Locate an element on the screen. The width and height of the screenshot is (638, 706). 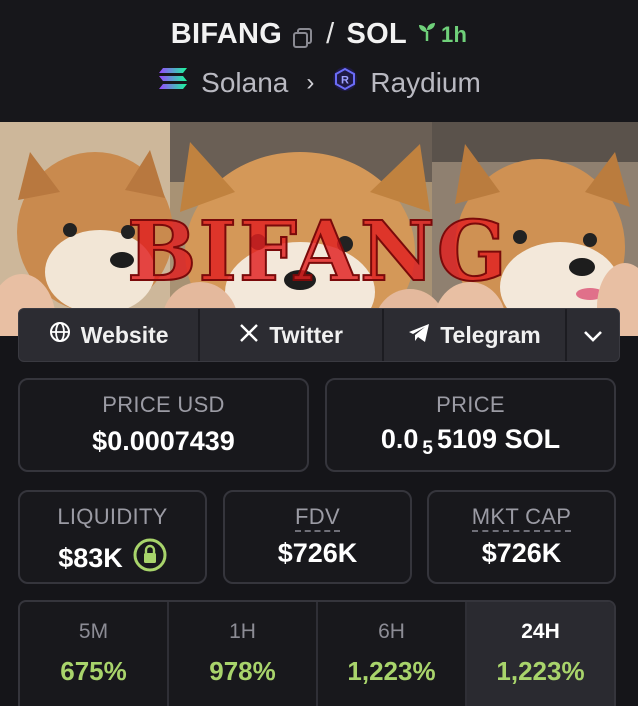
price-native-card: PRICE 0.0 5 5109 SOL is located at coordinates (470, 425).